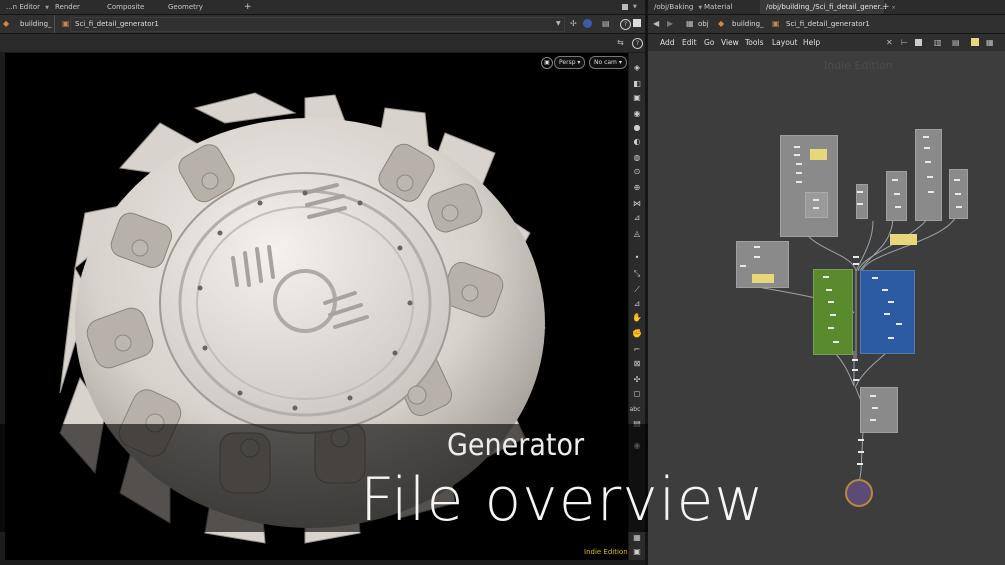 This screenshot has height=565, width=1005. What do you see at coordinates (547, 63) in the screenshot?
I see `lock-camera-icon: ▣` at bounding box center [547, 63].